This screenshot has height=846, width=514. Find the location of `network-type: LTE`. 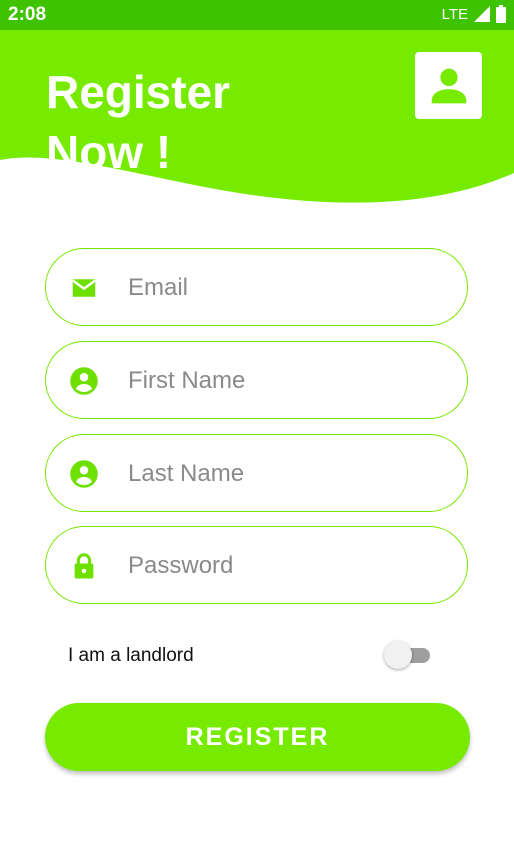

network-type: LTE is located at coordinates (454, 14).